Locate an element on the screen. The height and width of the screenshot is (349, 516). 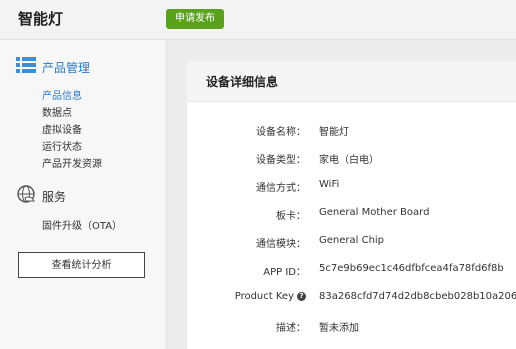
detail-label: 设备名称： is located at coordinates (281, 132).